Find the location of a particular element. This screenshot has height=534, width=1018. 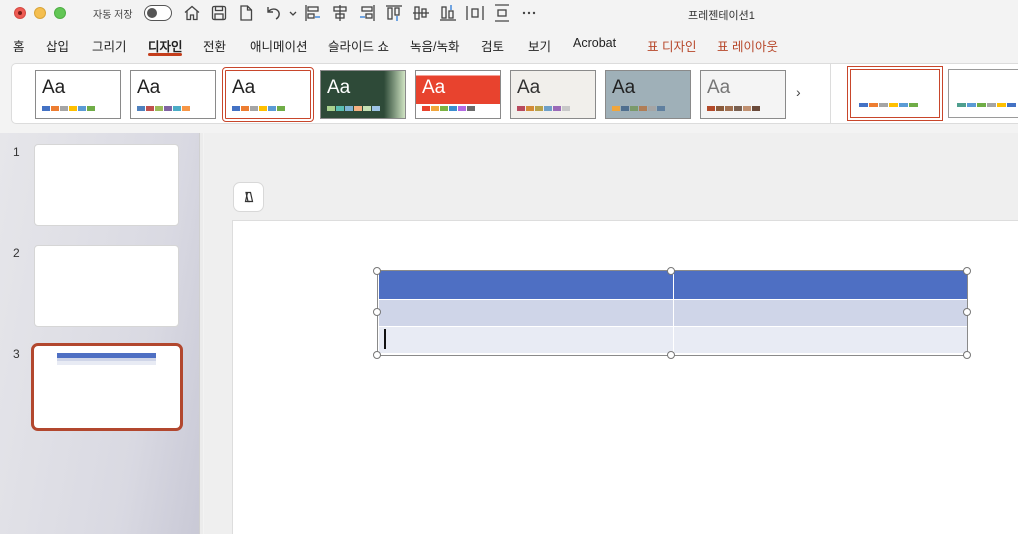

save-icon is located at coordinates (219, 13).